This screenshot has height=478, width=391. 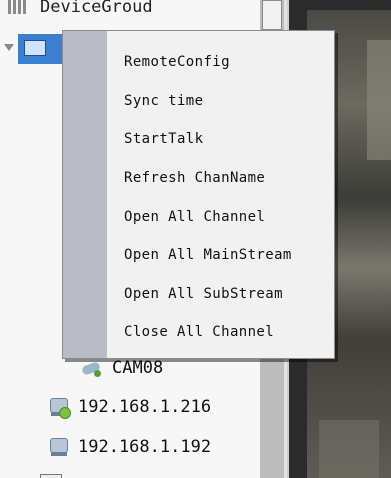 I want to click on tree-item-ip-216: 192.168.1.216, so click(x=129, y=407).